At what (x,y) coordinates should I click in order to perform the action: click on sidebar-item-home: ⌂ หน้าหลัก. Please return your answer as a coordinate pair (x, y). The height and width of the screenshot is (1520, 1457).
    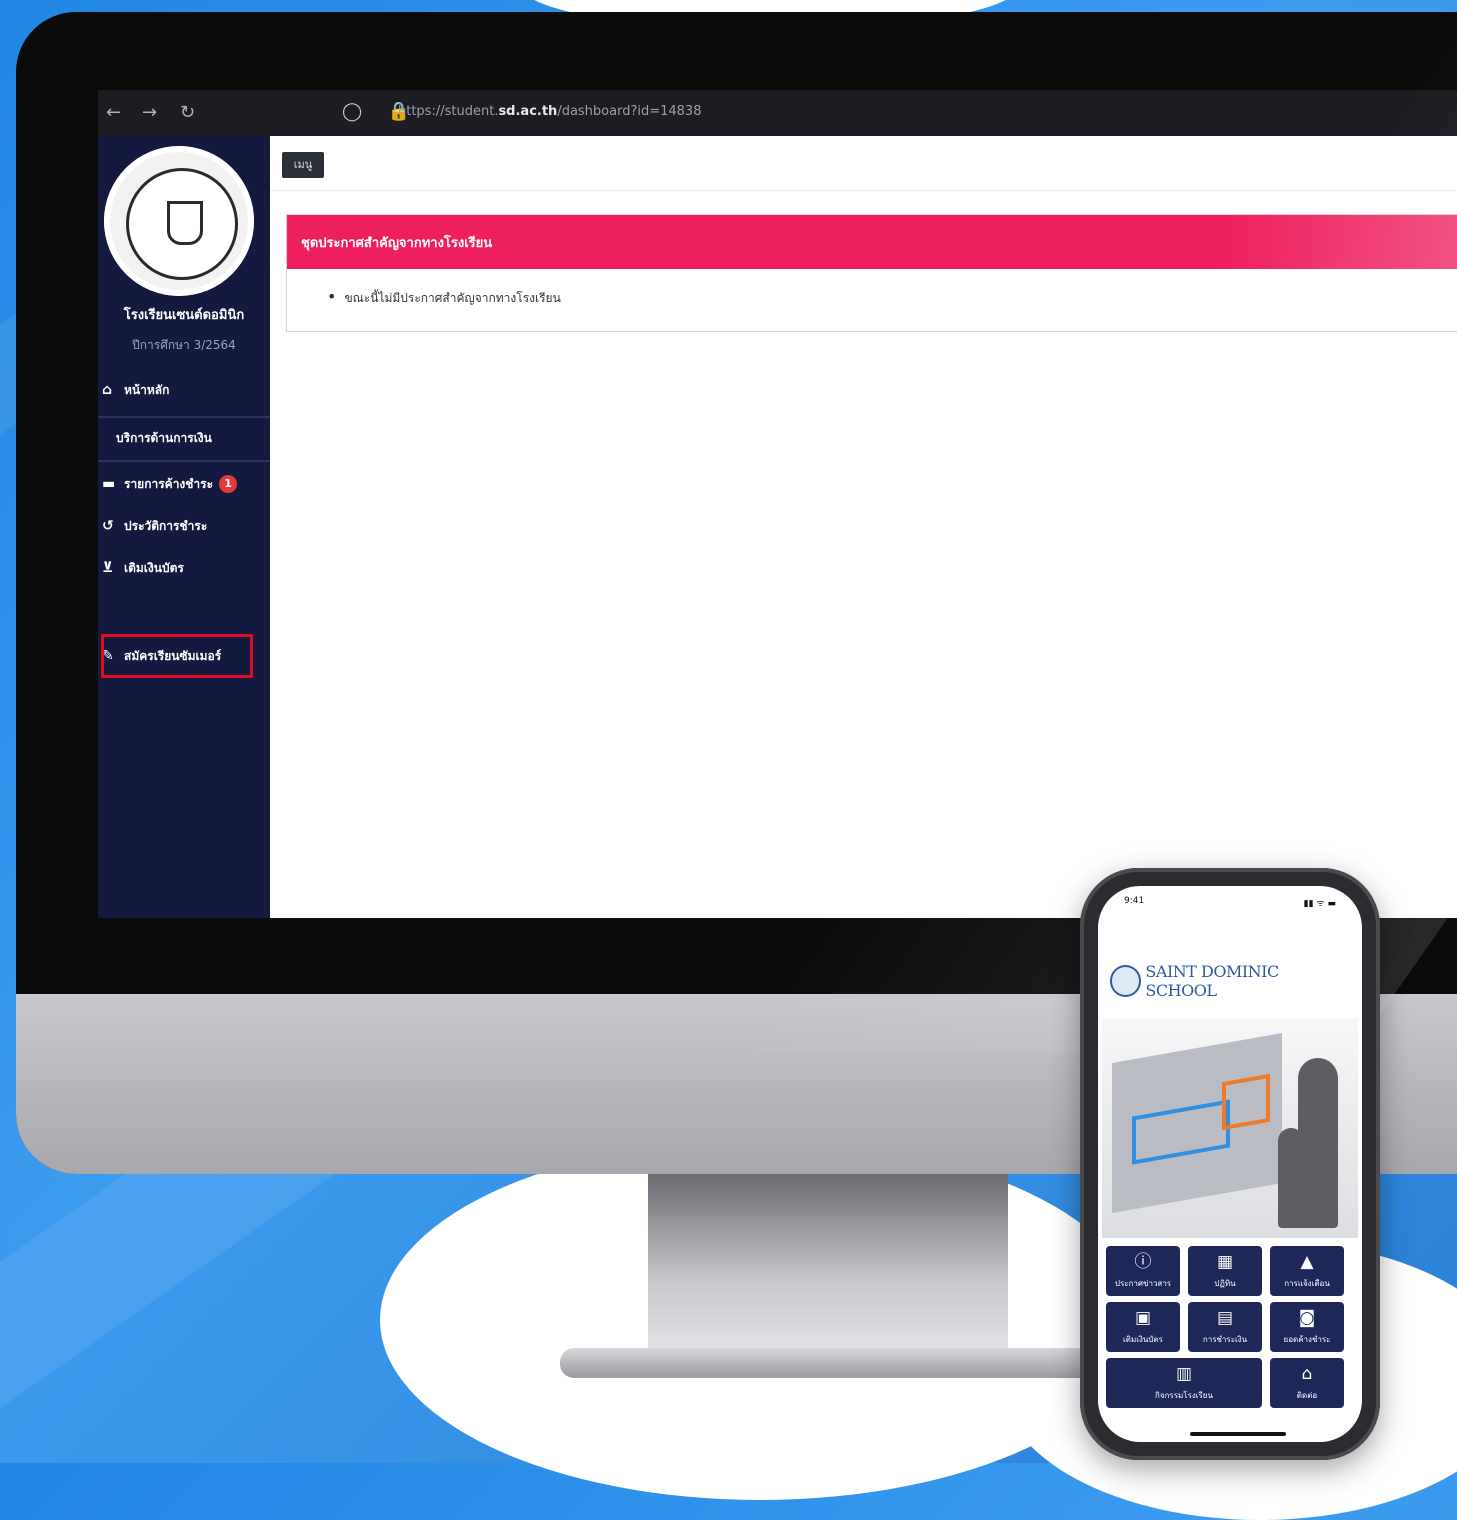
    Looking at the image, I should click on (135, 390).